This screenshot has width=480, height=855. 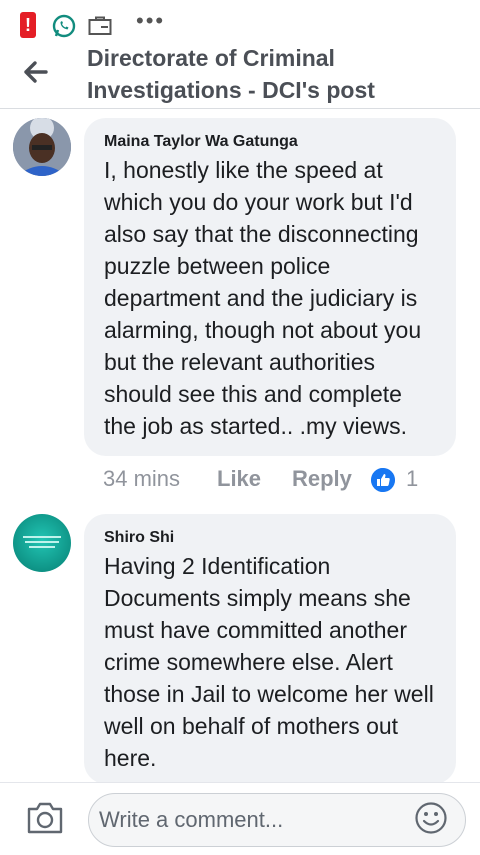 What do you see at coordinates (239, 479) in the screenshot?
I see `like-button: Like` at bounding box center [239, 479].